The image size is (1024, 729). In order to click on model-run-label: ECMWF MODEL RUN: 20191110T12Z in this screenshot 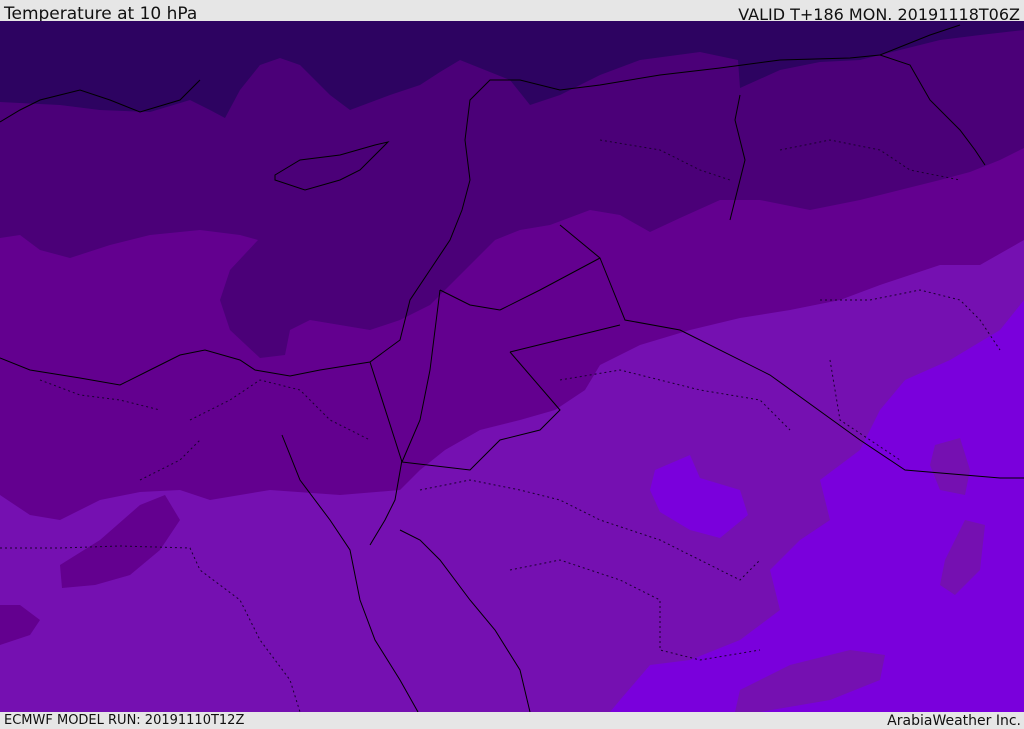, I will do `click(124, 720)`.